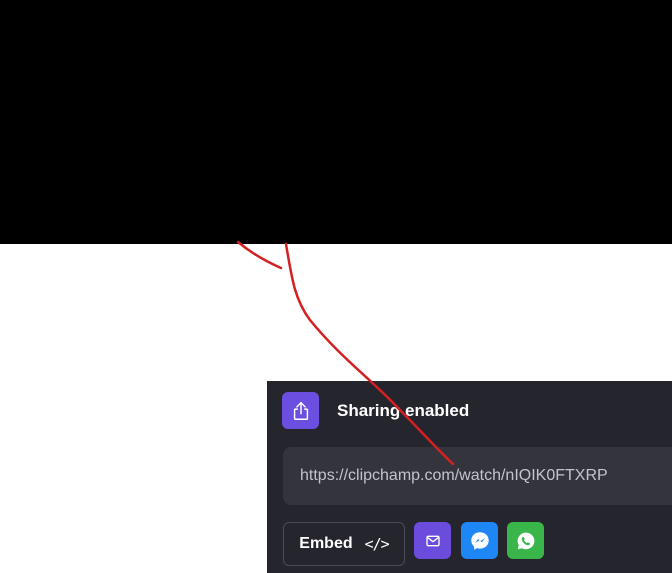  Describe the element at coordinates (300, 410) in the screenshot. I see `share-icon` at that location.